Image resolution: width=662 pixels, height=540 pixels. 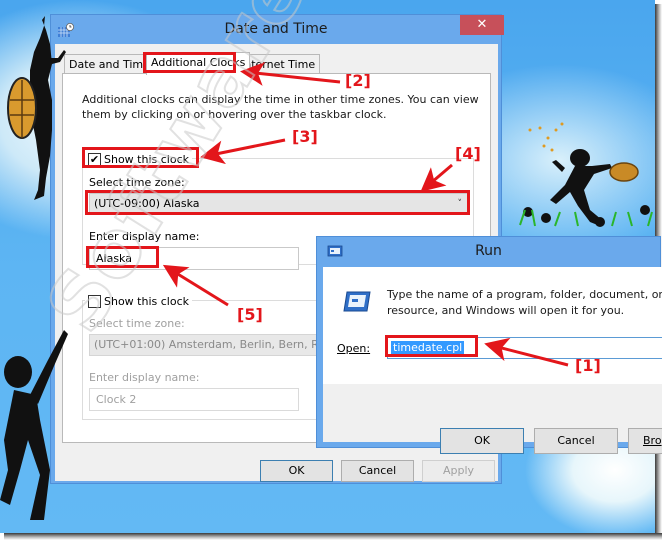 I want to click on open-label: Open:, so click(x=353, y=348).